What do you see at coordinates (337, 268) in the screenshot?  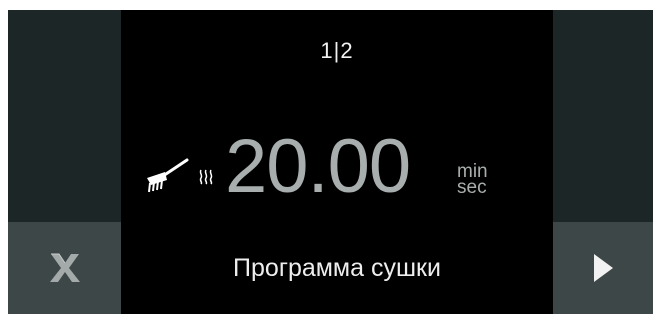 I see `program-name: Программа сушки` at bounding box center [337, 268].